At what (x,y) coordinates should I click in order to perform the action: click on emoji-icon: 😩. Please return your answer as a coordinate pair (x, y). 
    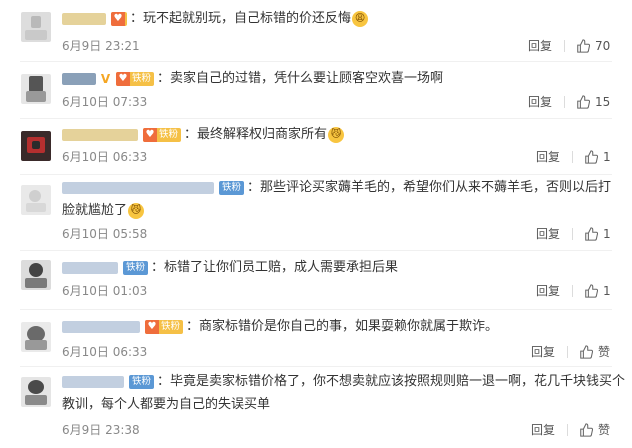
    Looking at the image, I should click on (360, 19).